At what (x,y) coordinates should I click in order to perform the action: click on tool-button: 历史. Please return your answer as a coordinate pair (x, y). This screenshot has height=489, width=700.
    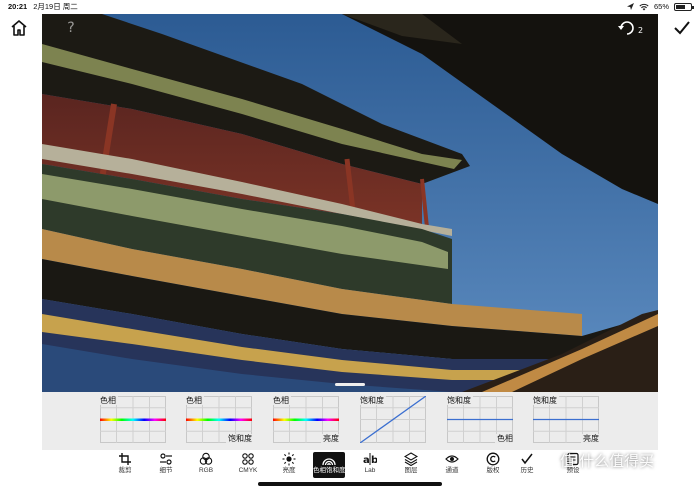
    Looking at the image, I should click on (527, 465).